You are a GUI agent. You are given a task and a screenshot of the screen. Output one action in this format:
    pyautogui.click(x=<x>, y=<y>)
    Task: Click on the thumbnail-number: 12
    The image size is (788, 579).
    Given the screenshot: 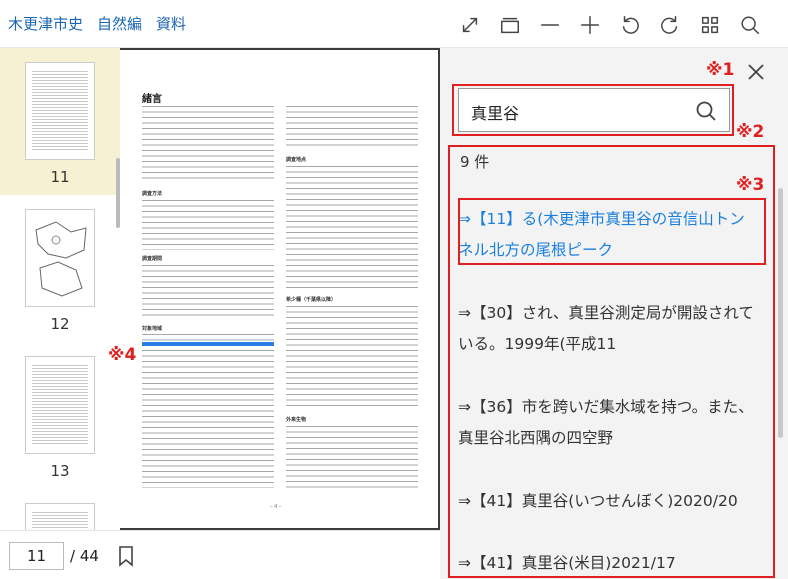 What is the action you would take?
    pyautogui.click(x=60, y=324)
    